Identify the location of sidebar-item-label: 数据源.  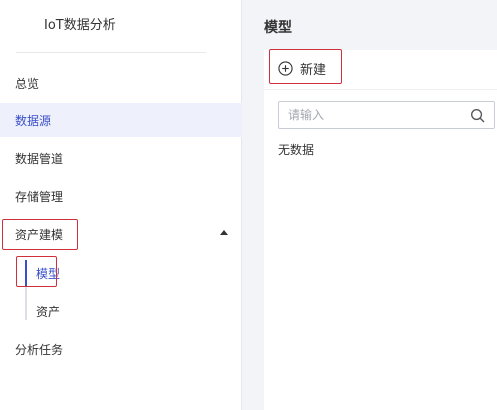
(33, 120).